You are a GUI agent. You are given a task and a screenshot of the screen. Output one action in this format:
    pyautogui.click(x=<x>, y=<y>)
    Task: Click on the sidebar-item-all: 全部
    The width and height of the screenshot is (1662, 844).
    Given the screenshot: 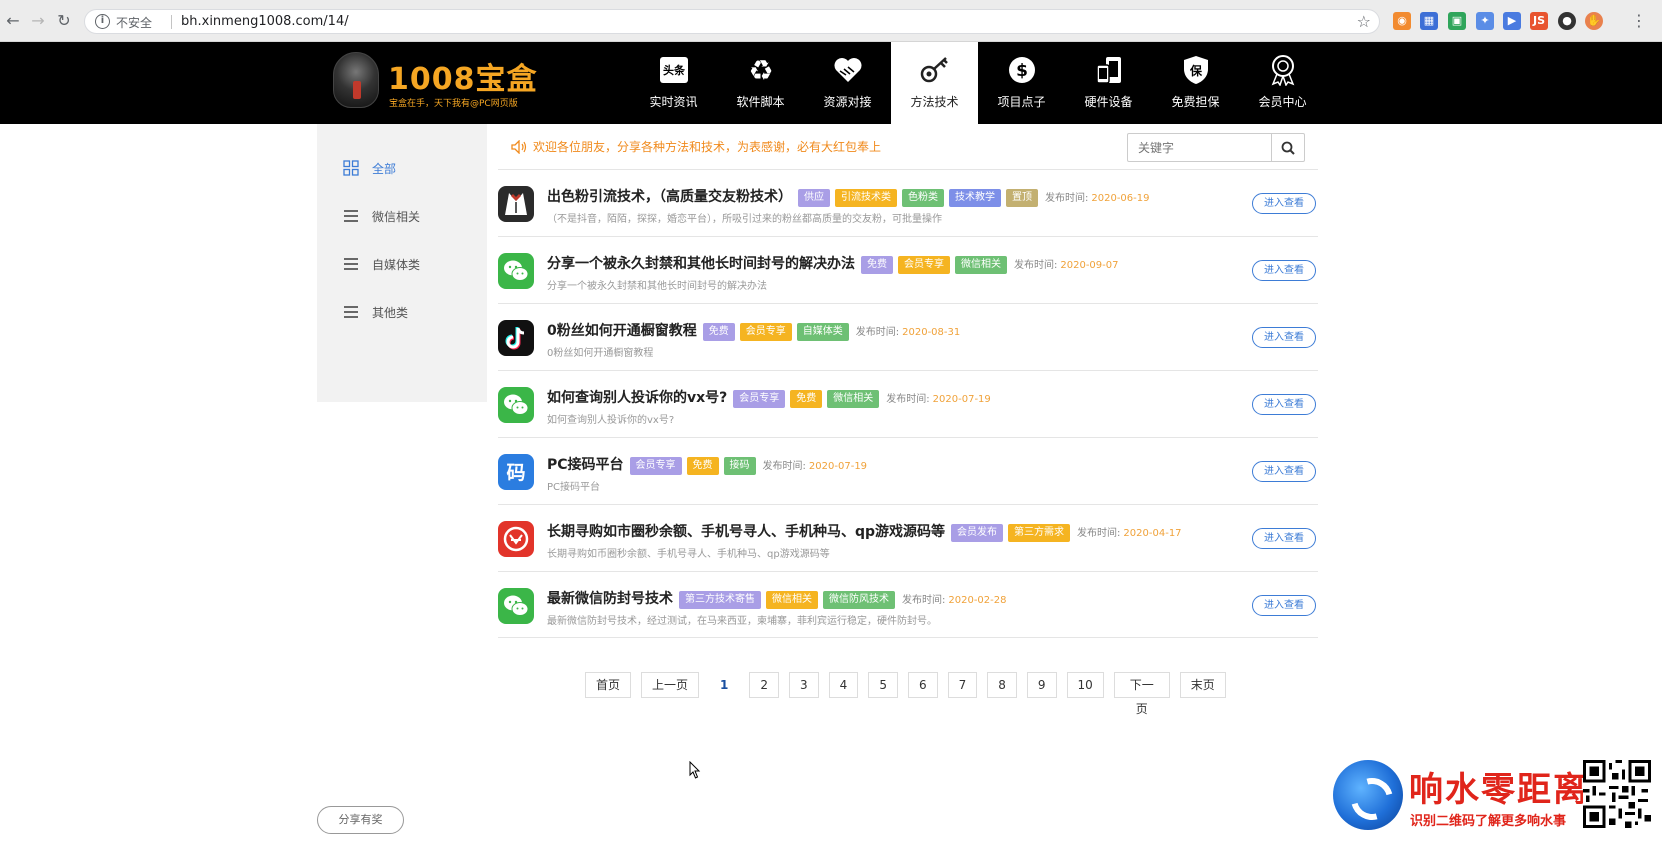 What is the action you would take?
    pyautogui.click(x=402, y=168)
    